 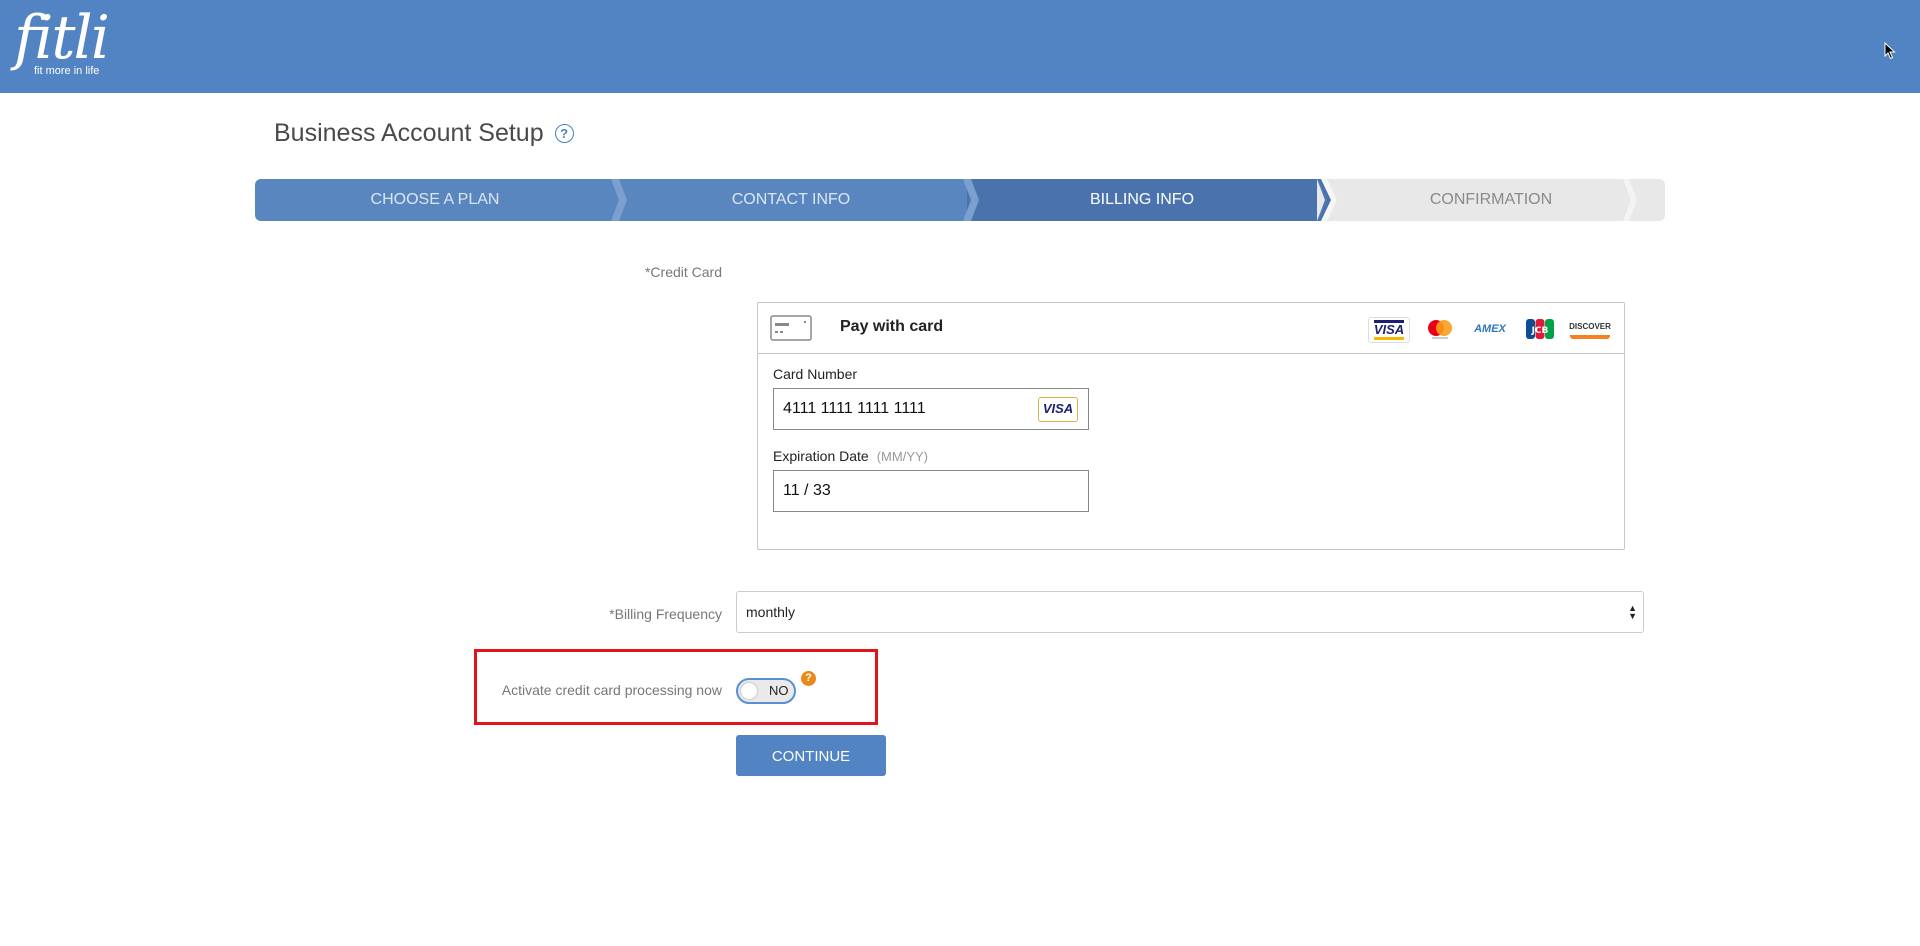 I want to click on credit-card-icon, so click(x=791, y=328).